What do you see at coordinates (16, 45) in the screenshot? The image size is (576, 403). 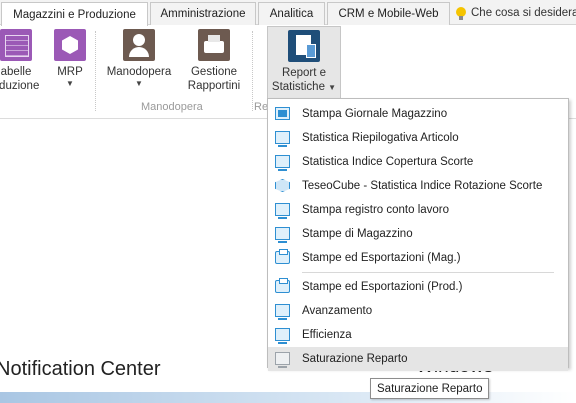 I see `table-icon` at bounding box center [16, 45].